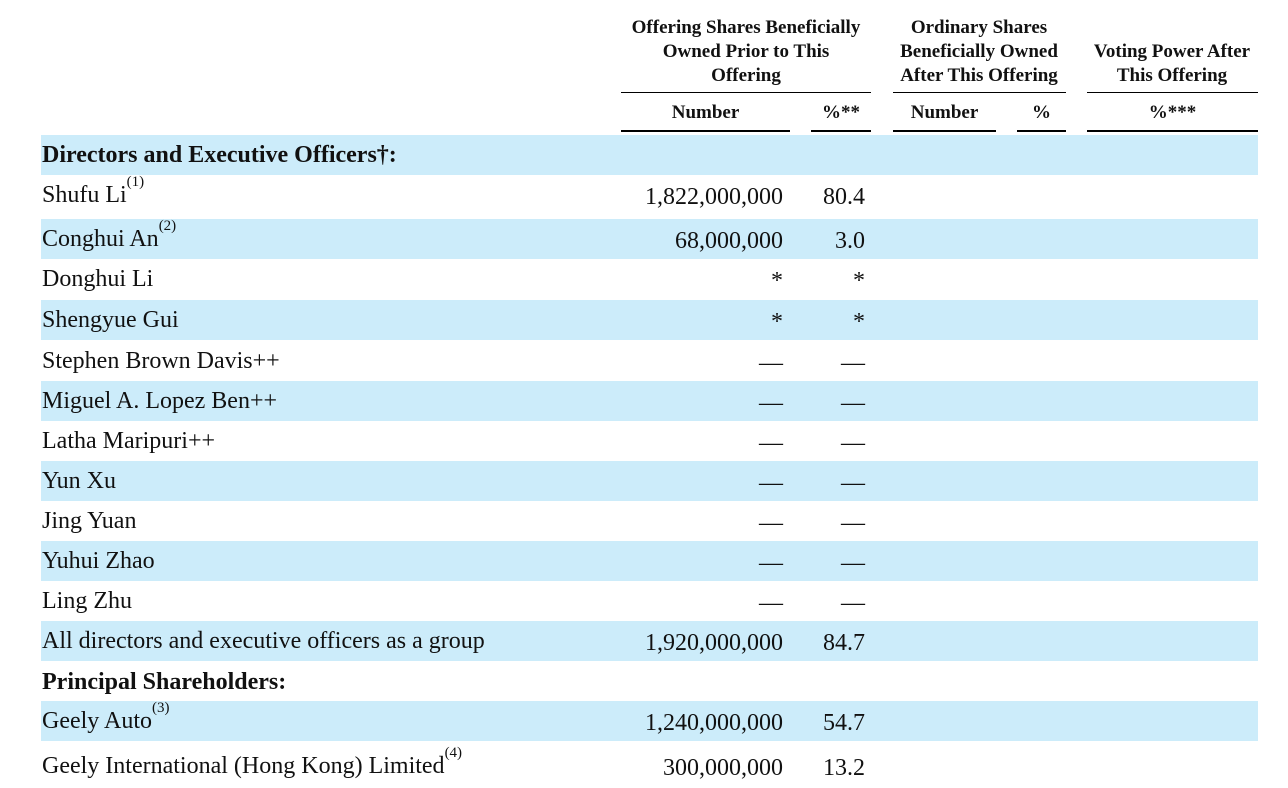  Describe the element at coordinates (714, 723) in the screenshot. I see `shares-number-cell: 1,240,000,000` at that location.